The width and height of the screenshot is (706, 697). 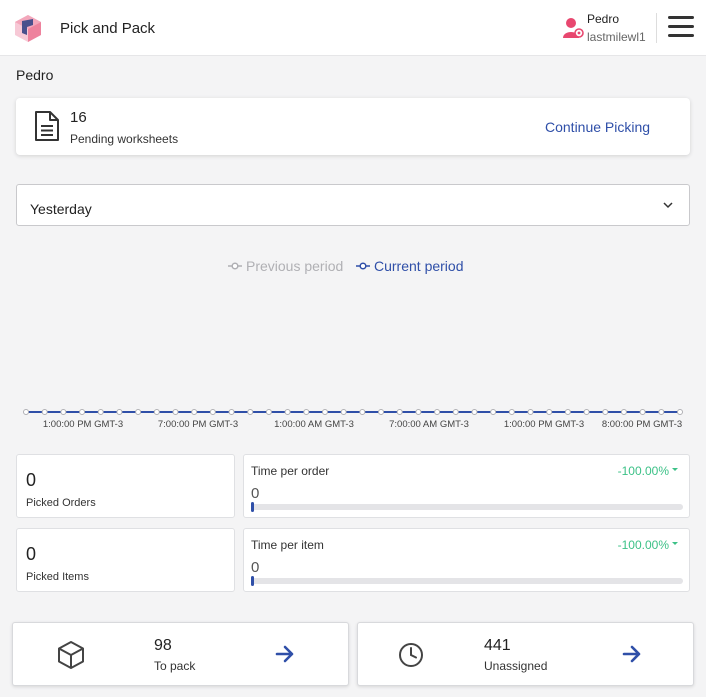 What do you see at coordinates (643, 545) in the screenshot?
I see `time-per-item-change: -100.00%` at bounding box center [643, 545].